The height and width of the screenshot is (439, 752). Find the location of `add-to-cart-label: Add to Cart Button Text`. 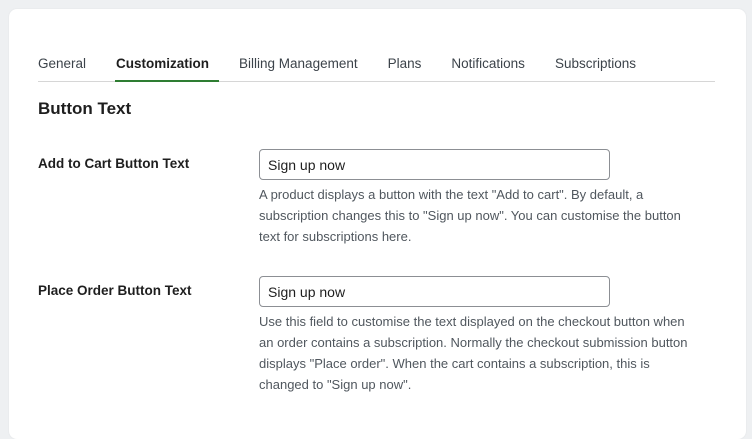

add-to-cart-label: Add to Cart Button Text is located at coordinates (114, 163).